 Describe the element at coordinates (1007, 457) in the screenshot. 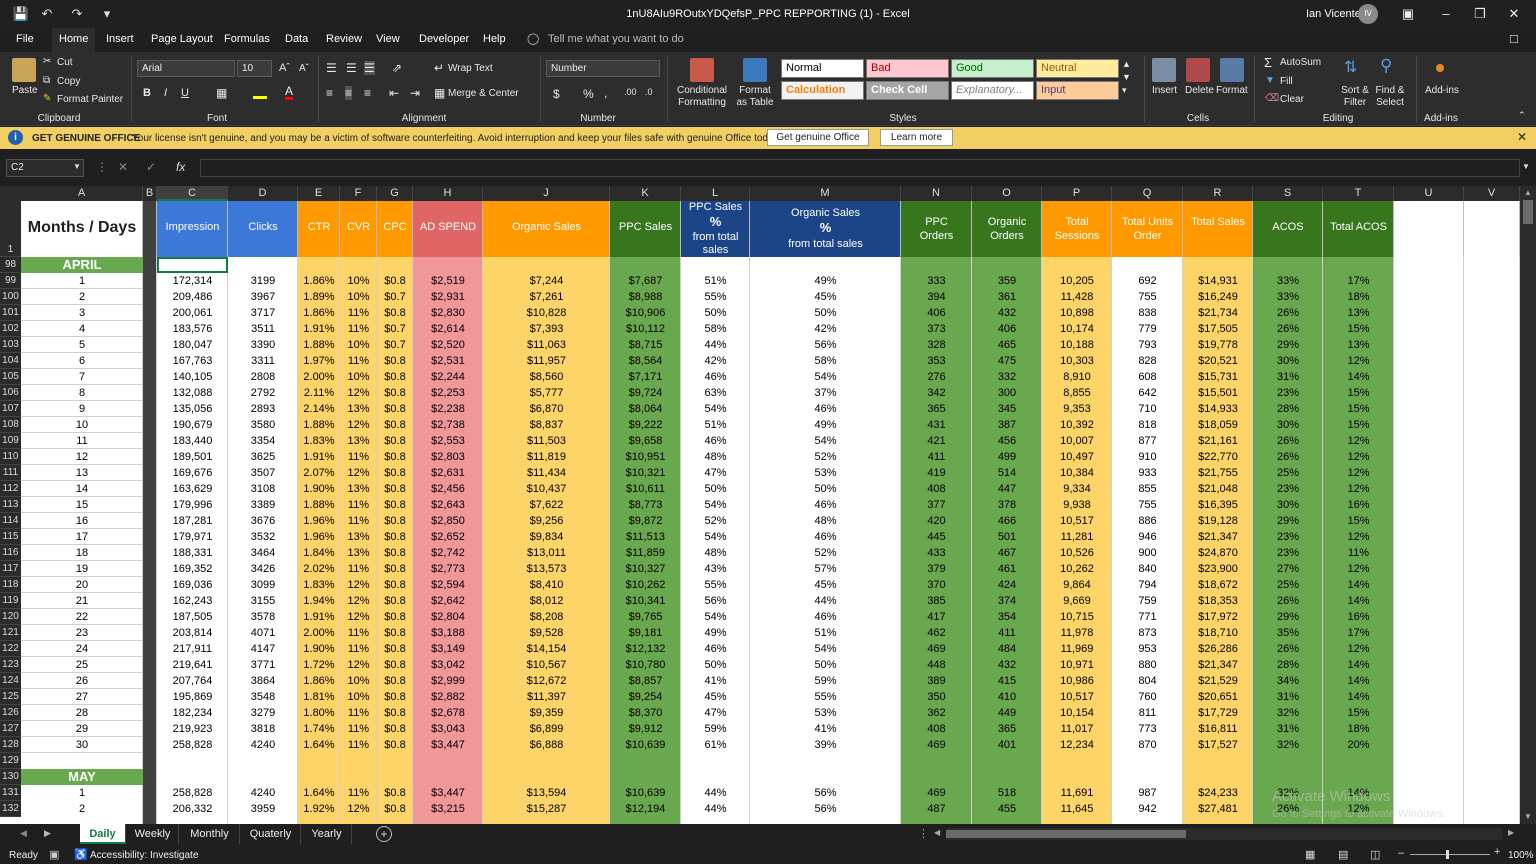

I see `table-cell: 499` at that location.